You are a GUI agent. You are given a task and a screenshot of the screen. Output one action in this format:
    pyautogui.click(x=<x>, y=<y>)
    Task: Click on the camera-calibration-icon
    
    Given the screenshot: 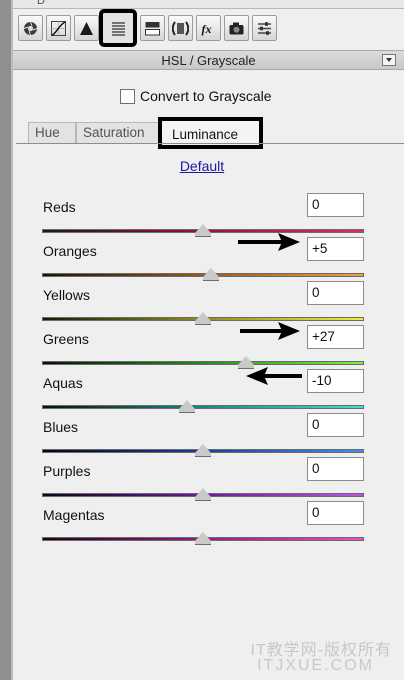 What is the action you would take?
    pyautogui.click(x=236, y=28)
    